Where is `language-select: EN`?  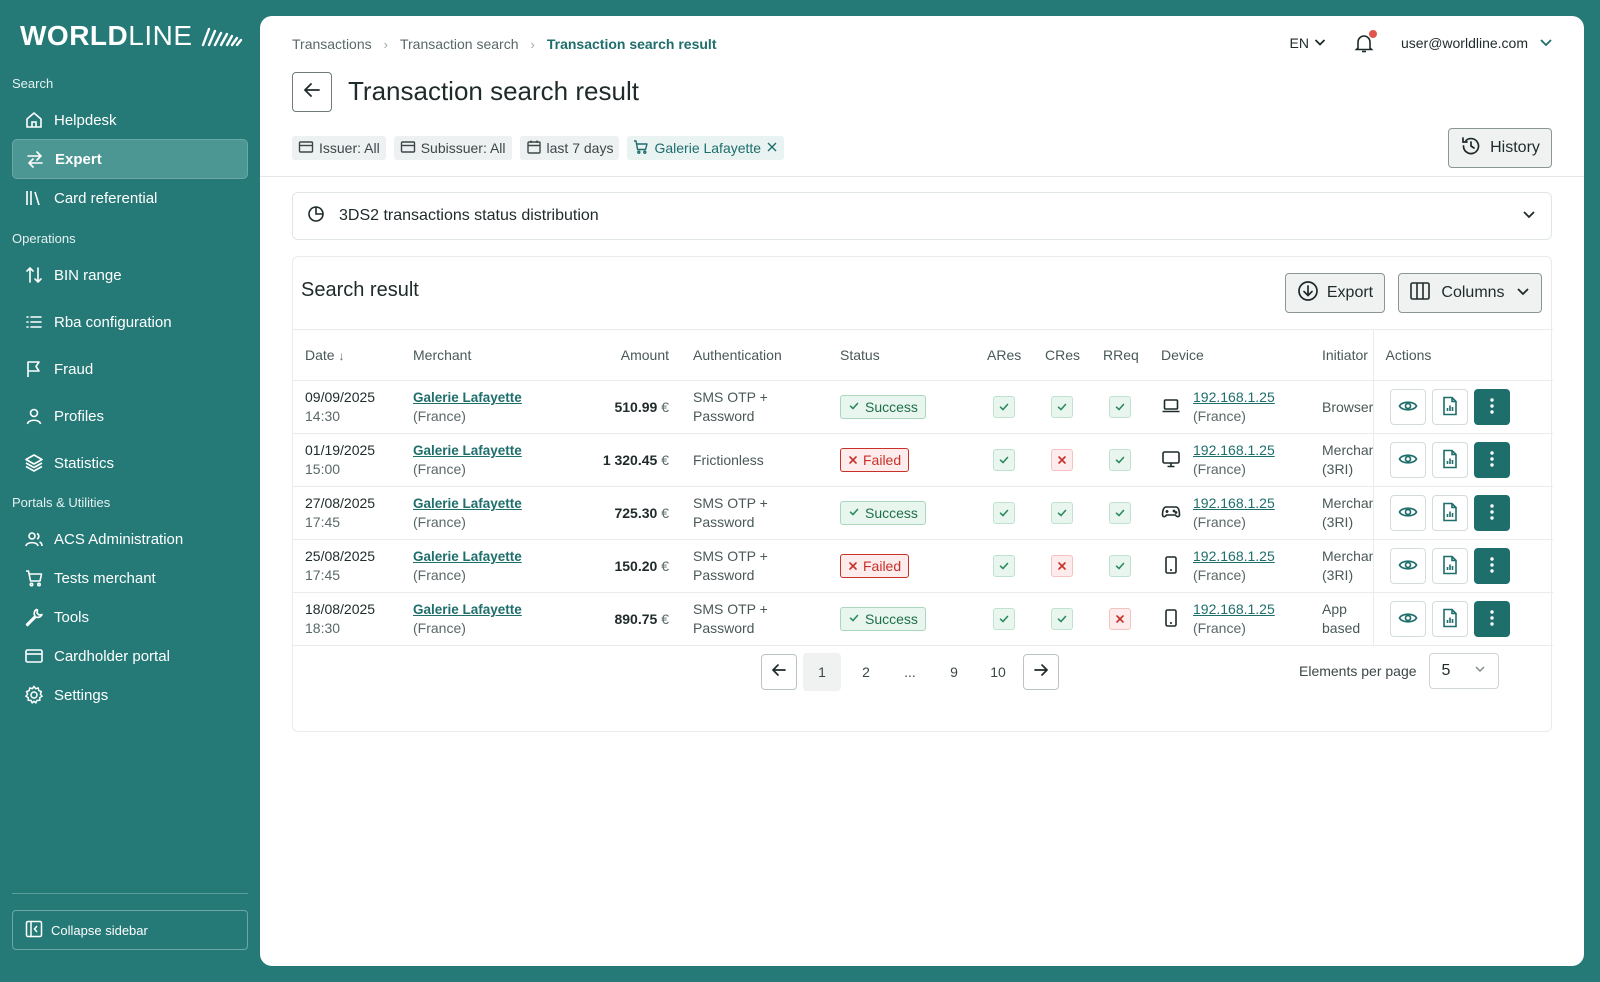
language-select: EN is located at coordinates (1308, 43).